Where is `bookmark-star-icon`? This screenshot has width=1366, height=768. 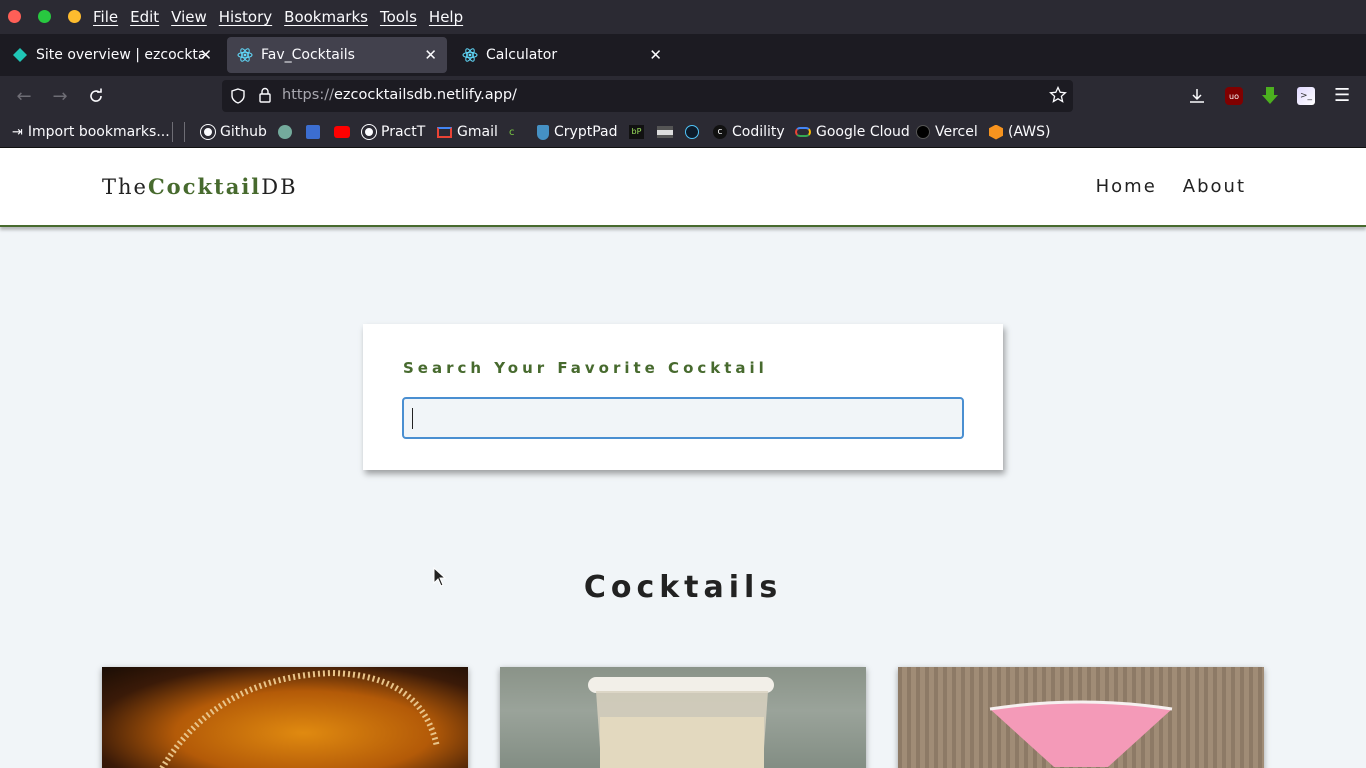
bookmark-star-icon is located at coordinates (1058, 96).